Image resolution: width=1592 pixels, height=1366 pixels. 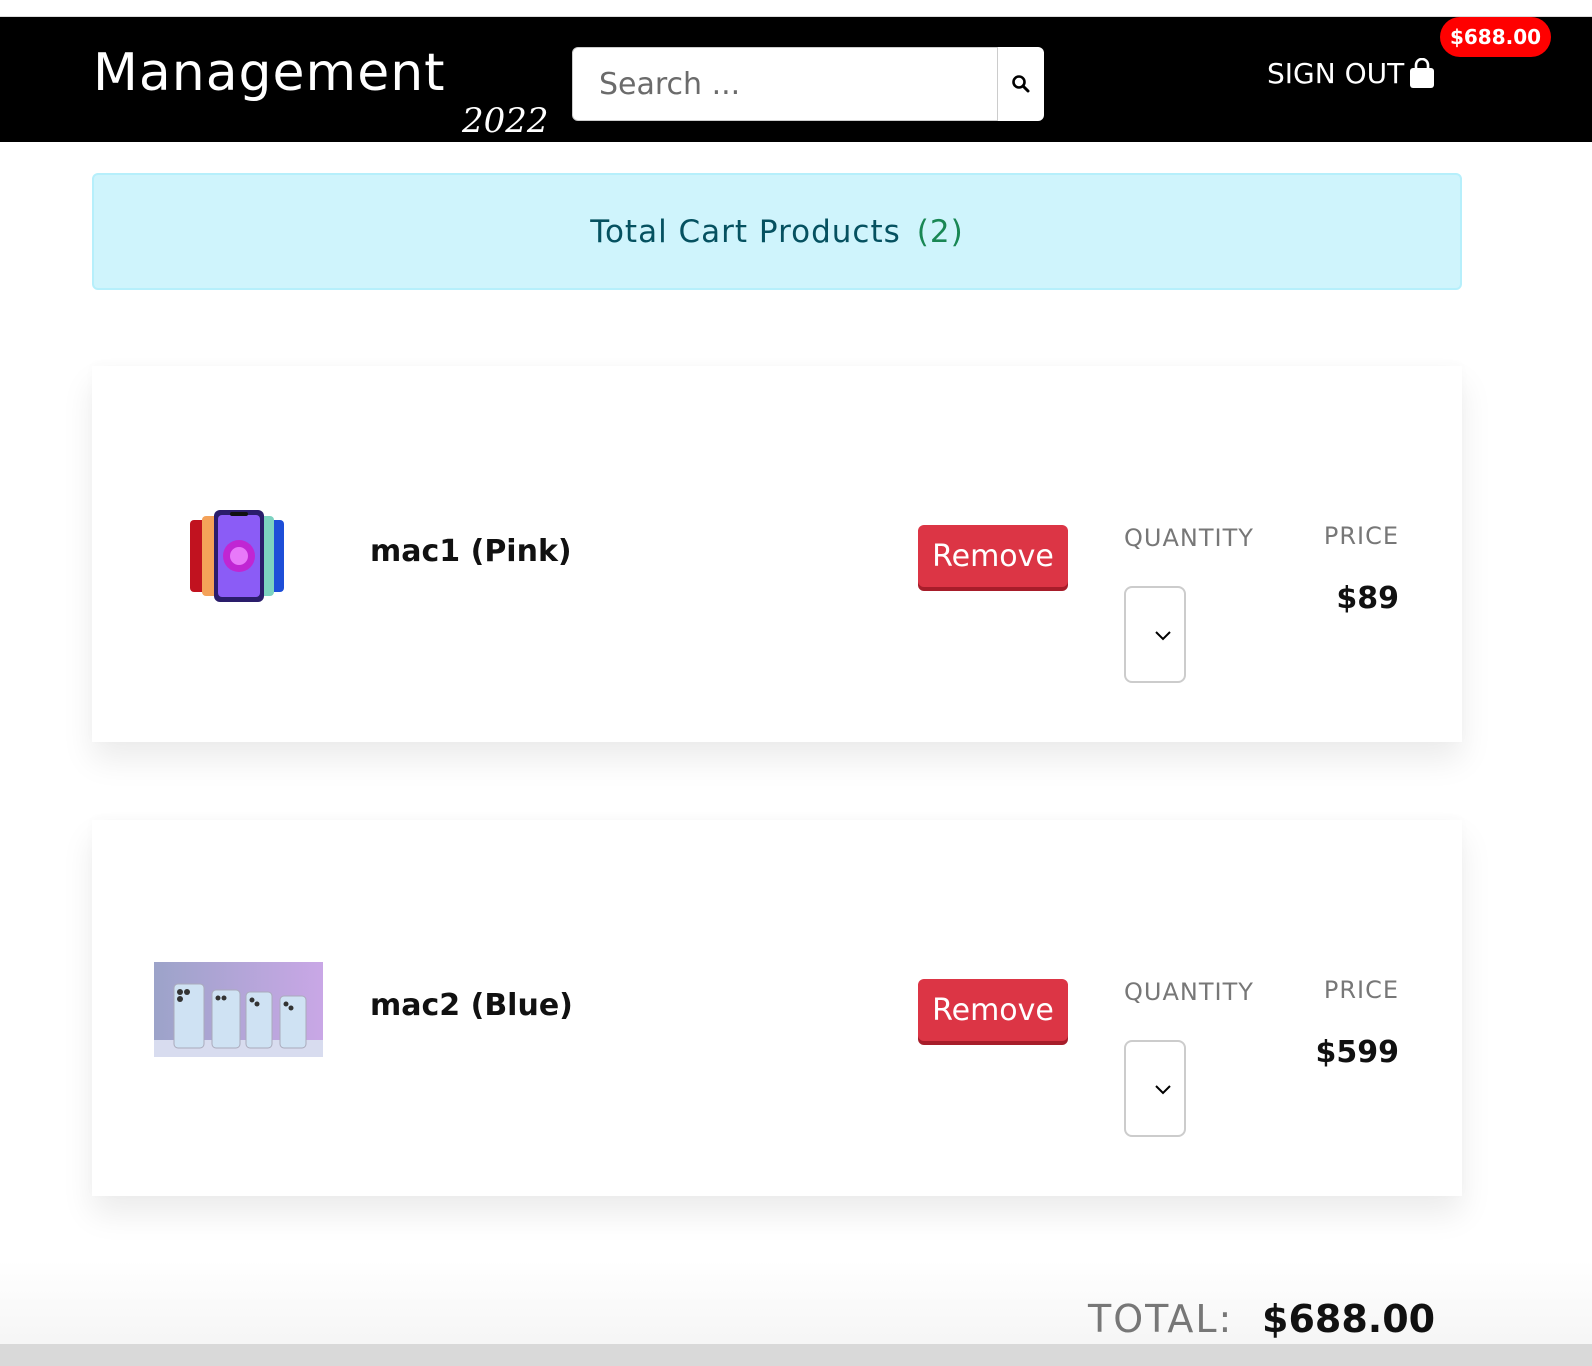 What do you see at coordinates (1357, 1052) in the screenshot?
I see `price-value: $599` at bounding box center [1357, 1052].